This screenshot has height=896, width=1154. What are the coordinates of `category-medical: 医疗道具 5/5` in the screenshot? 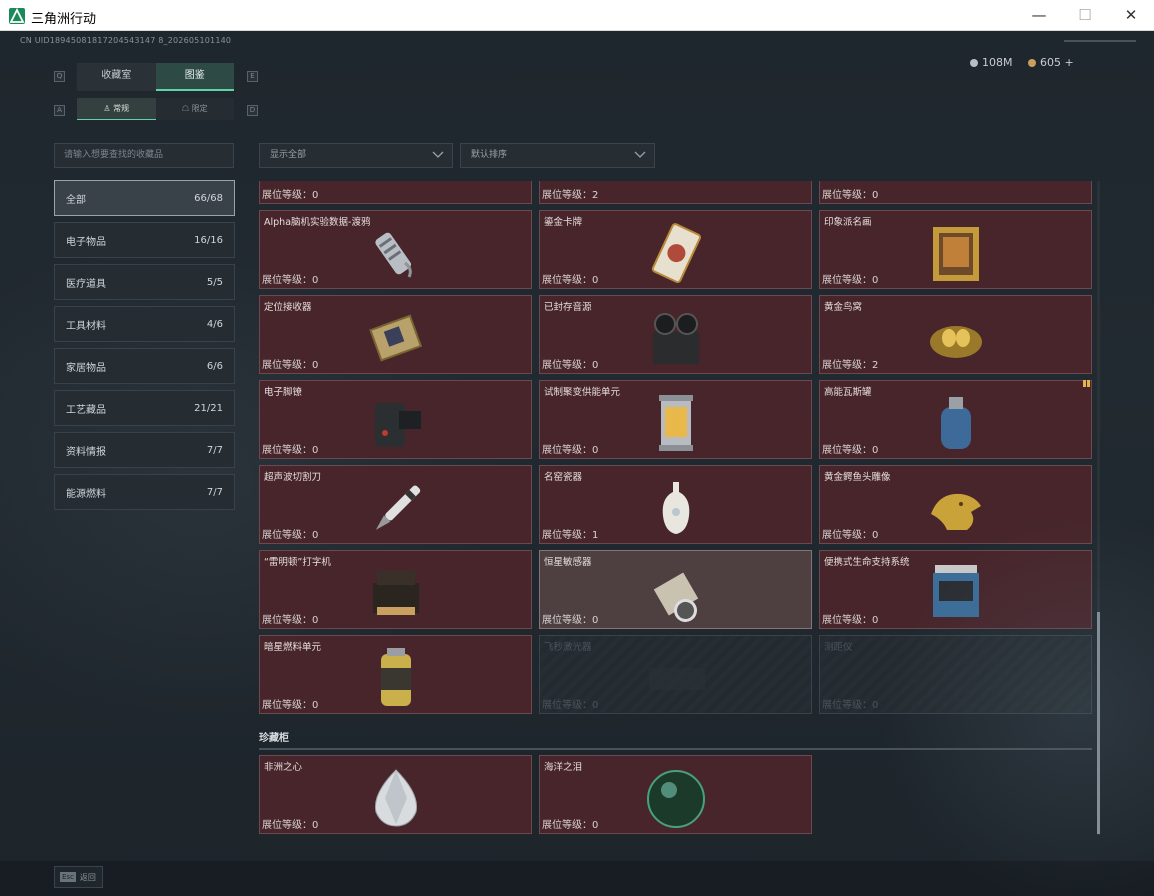 It's located at (144, 282).